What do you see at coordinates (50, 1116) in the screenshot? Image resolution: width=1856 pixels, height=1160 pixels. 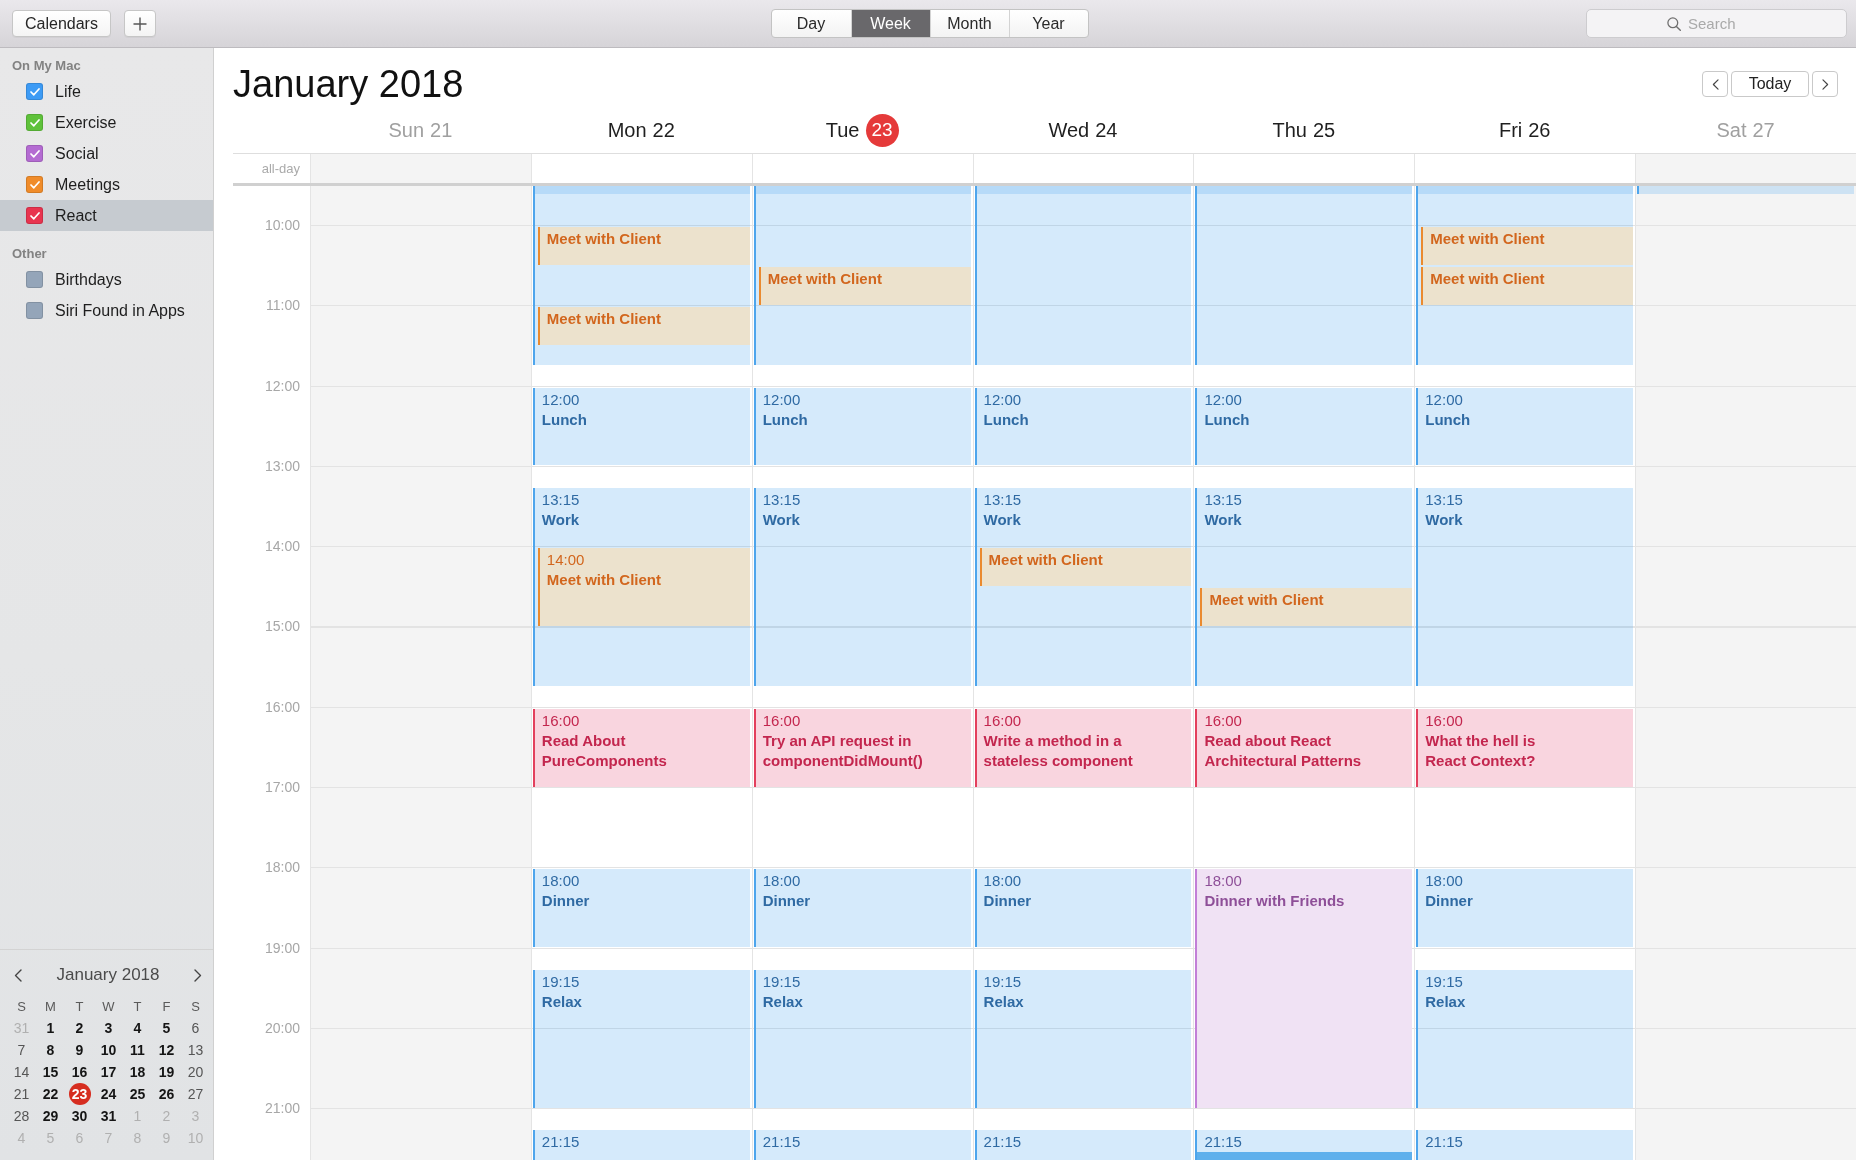 I see `mini-calendar-day: 29` at bounding box center [50, 1116].